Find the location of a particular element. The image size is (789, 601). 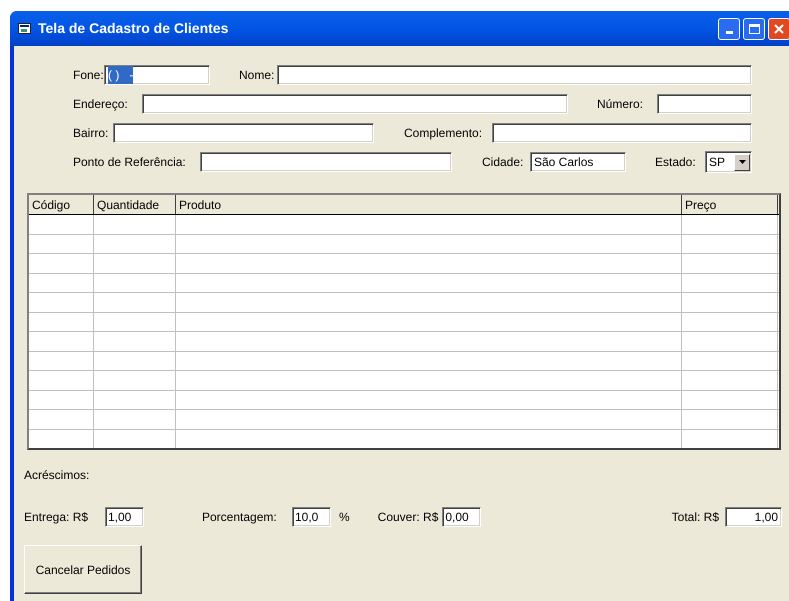

close-button is located at coordinates (778, 29).